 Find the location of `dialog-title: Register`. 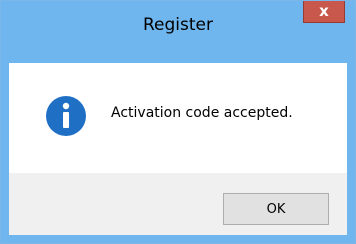

dialog-title: Register is located at coordinates (178, 25).